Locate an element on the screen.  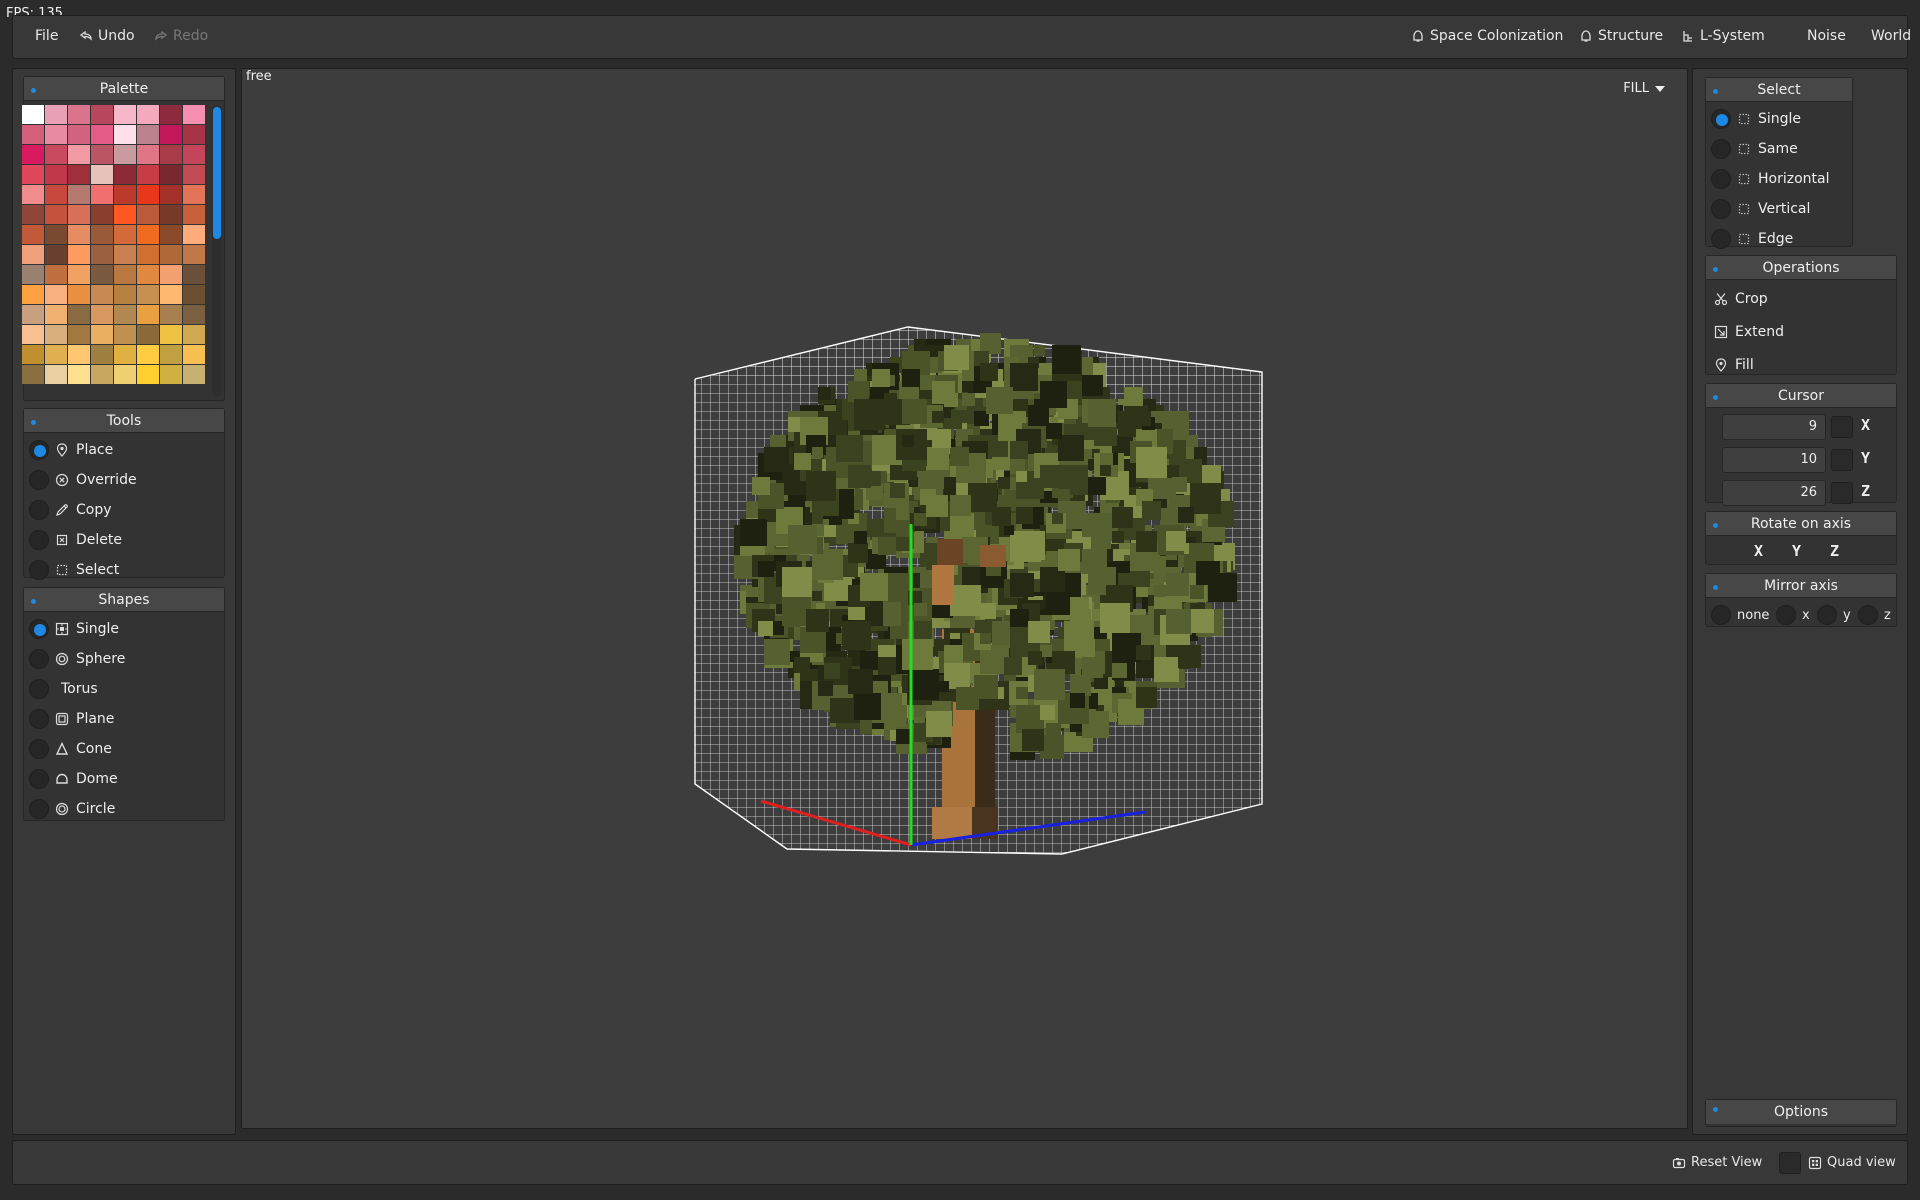
select-single-radio is located at coordinates (1721, 119).